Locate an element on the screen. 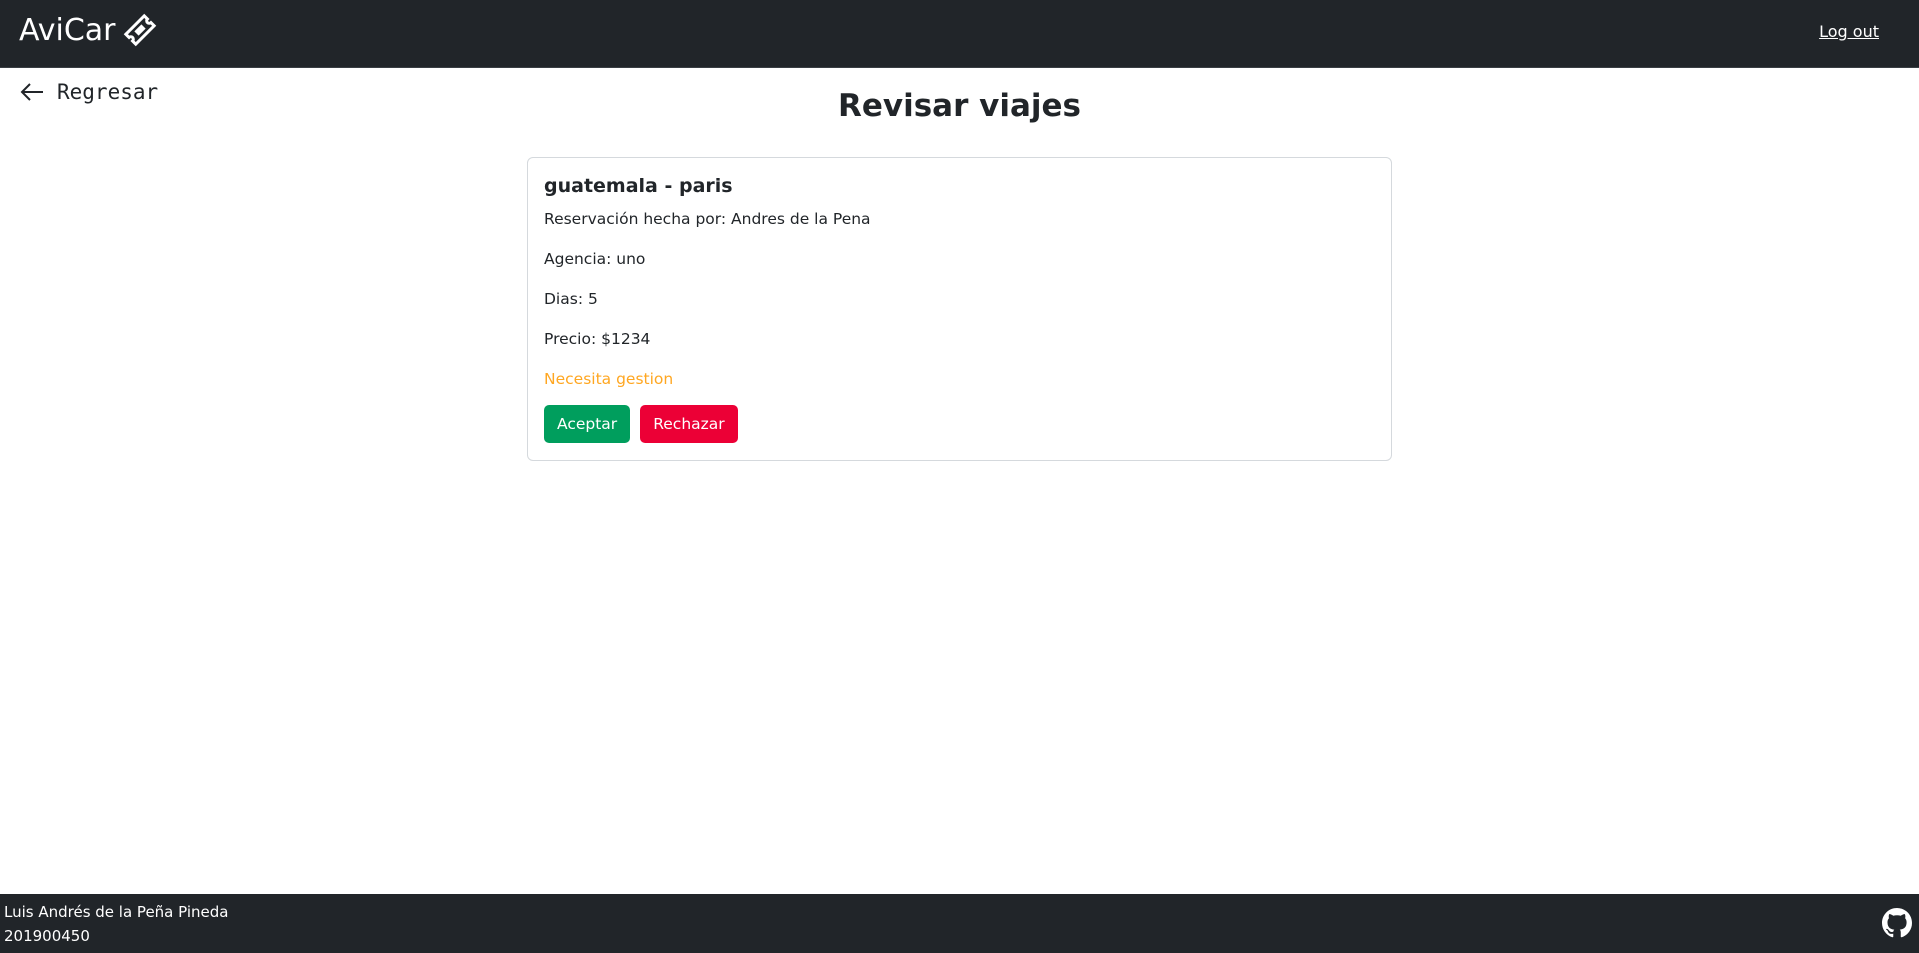 The image size is (1919, 953). accept-button: Aceptar is located at coordinates (587, 424).